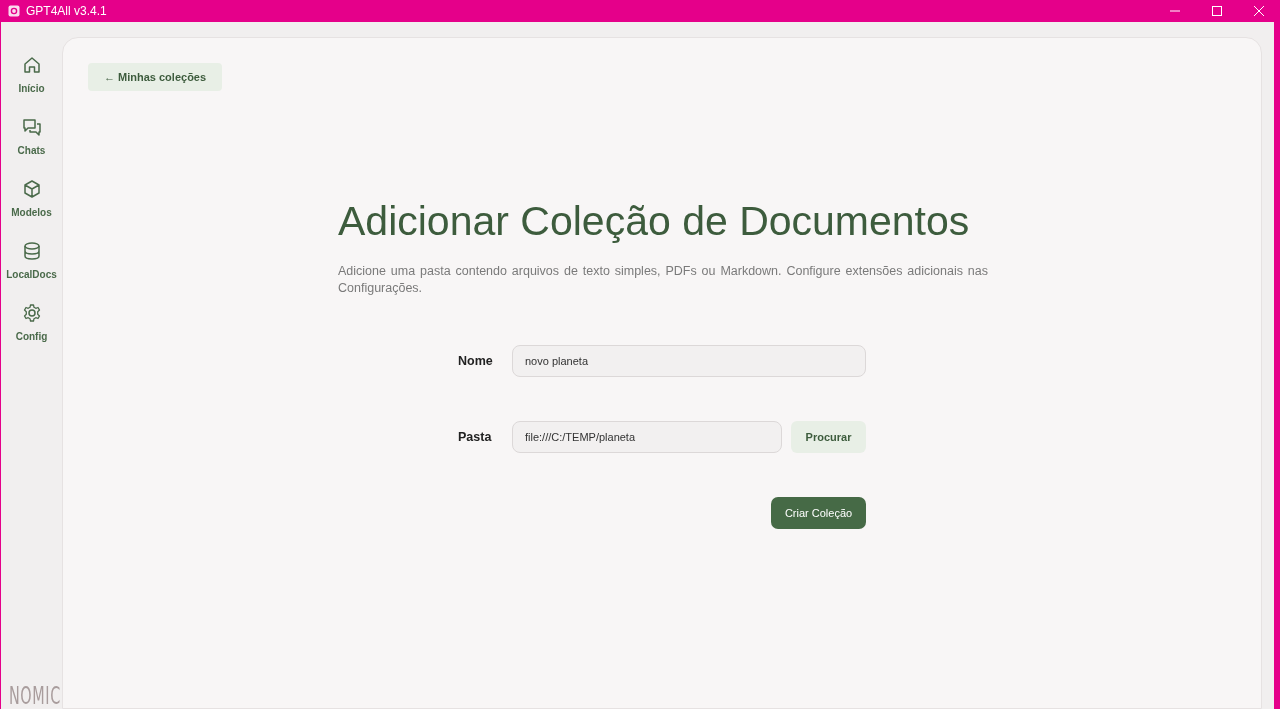  What do you see at coordinates (647, 437) in the screenshot?
I see `folder-field: file:///C:/TEMP/planeta` at bounding box center [647, 437].